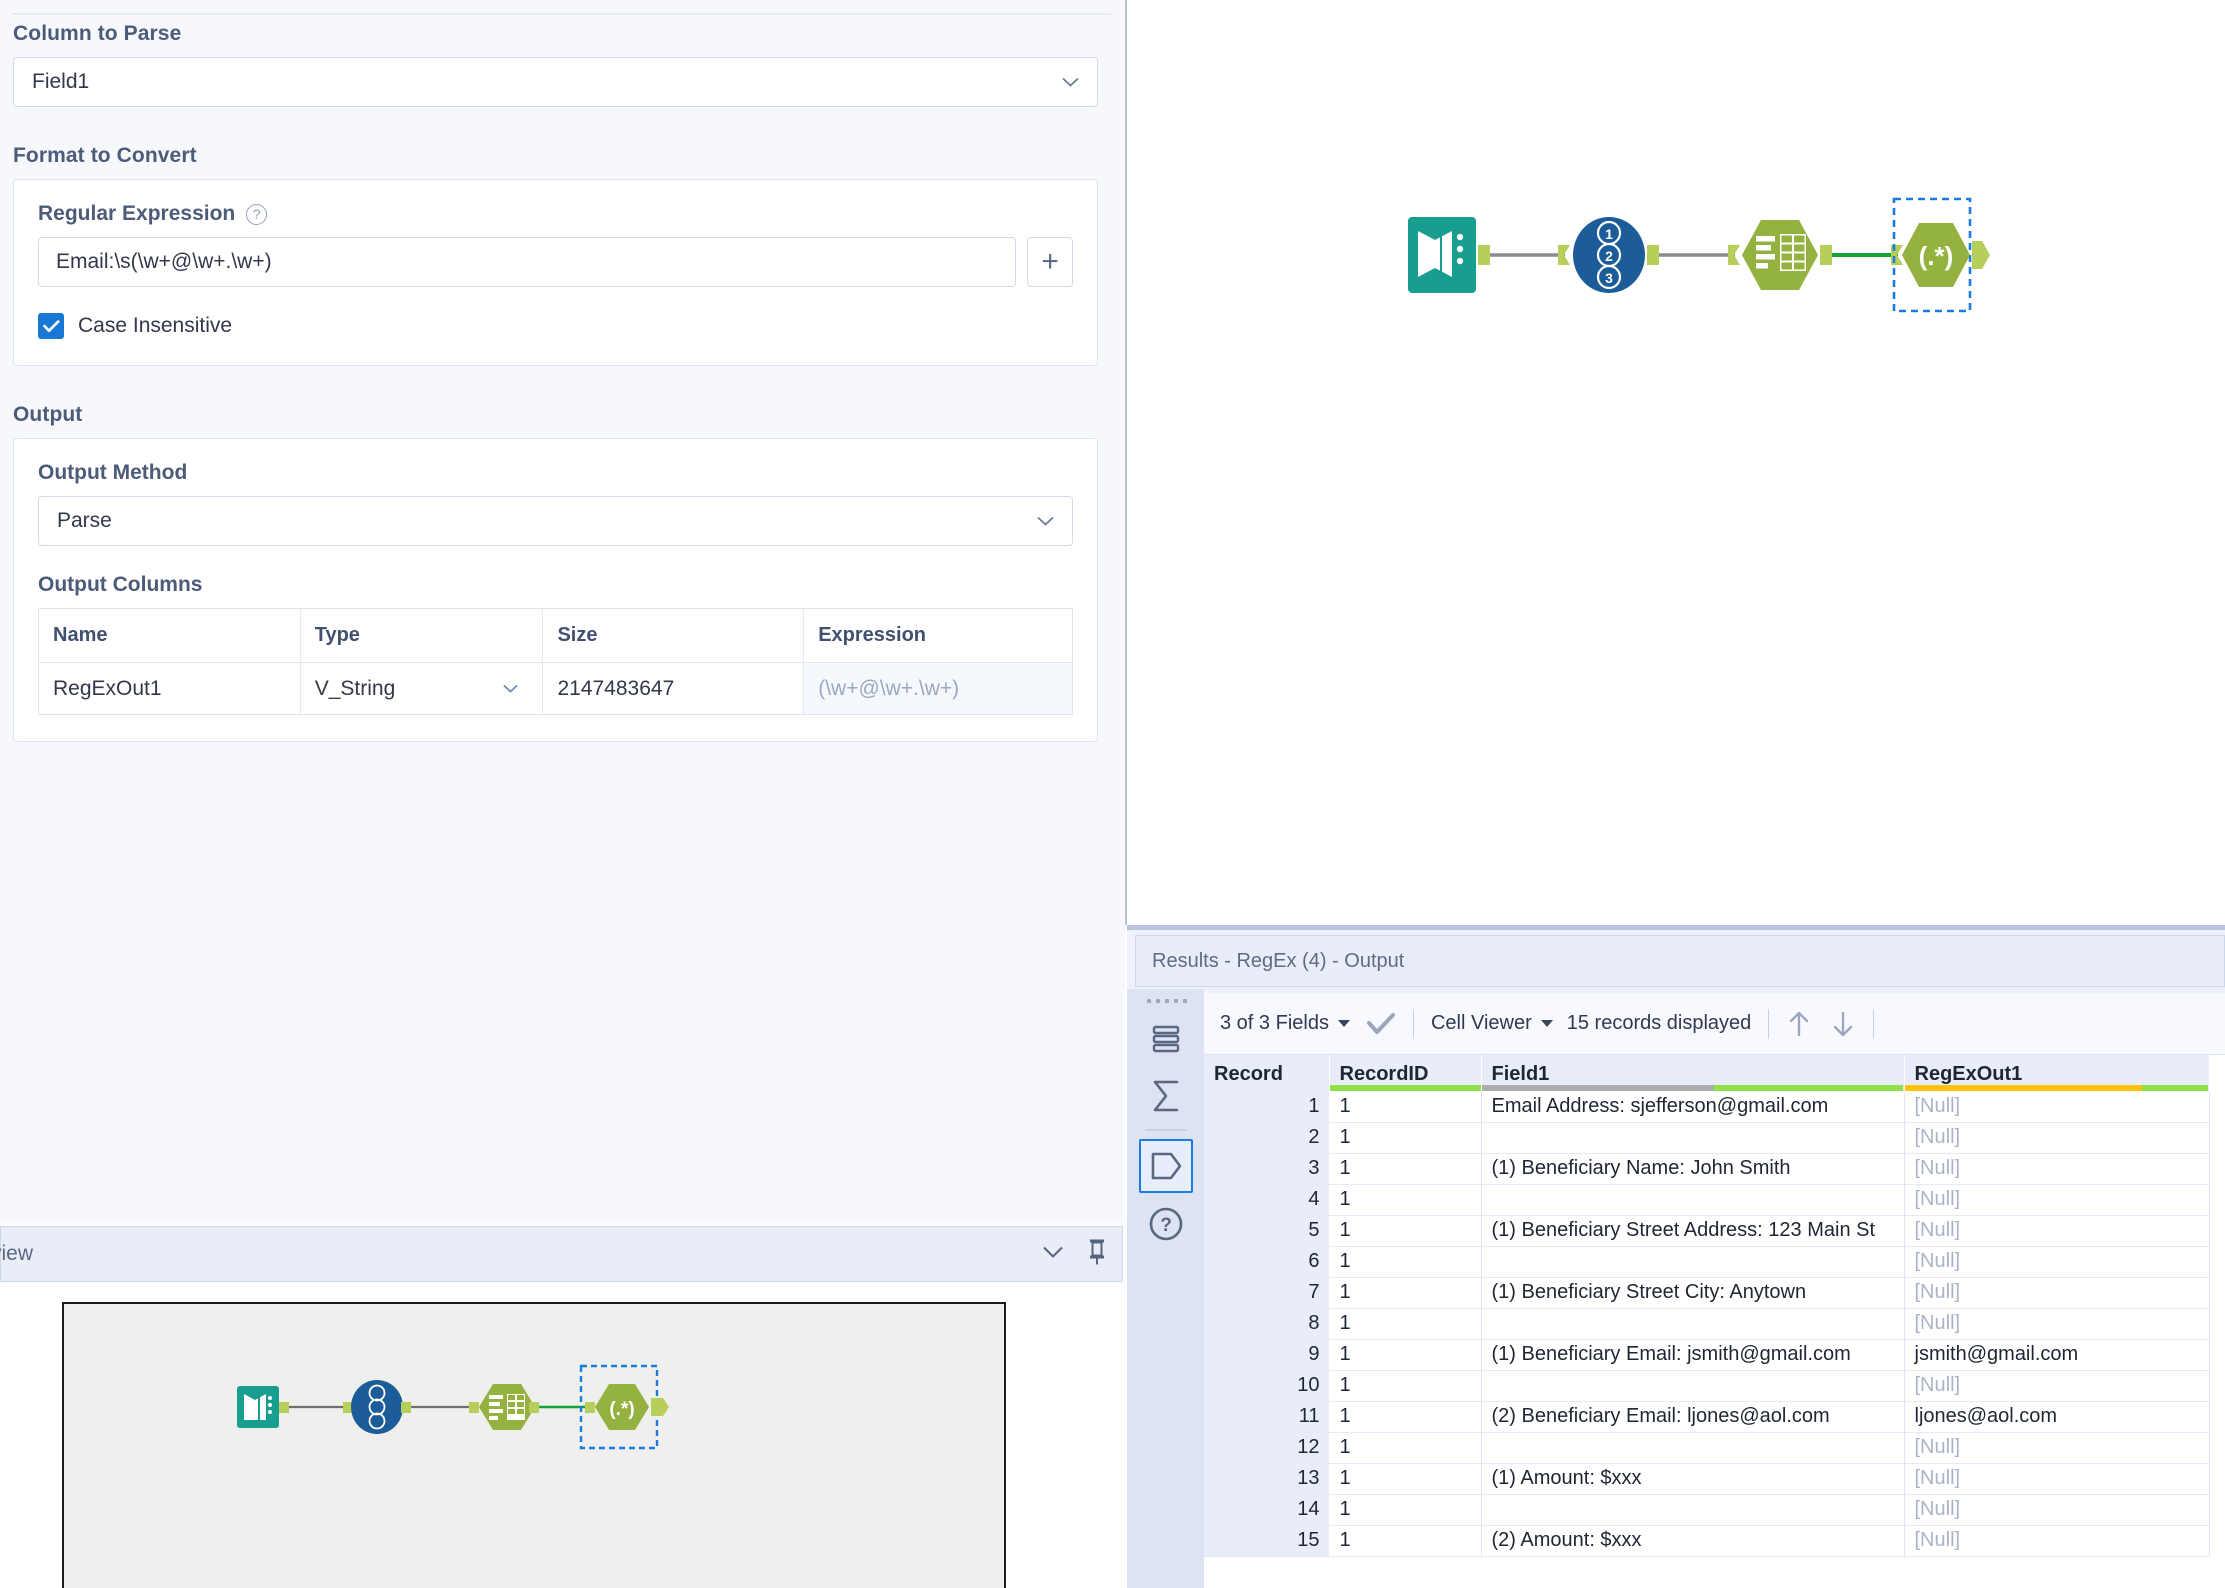  I want to click on overview-canvas-thumbnail: (.*), so click(534, 1445).